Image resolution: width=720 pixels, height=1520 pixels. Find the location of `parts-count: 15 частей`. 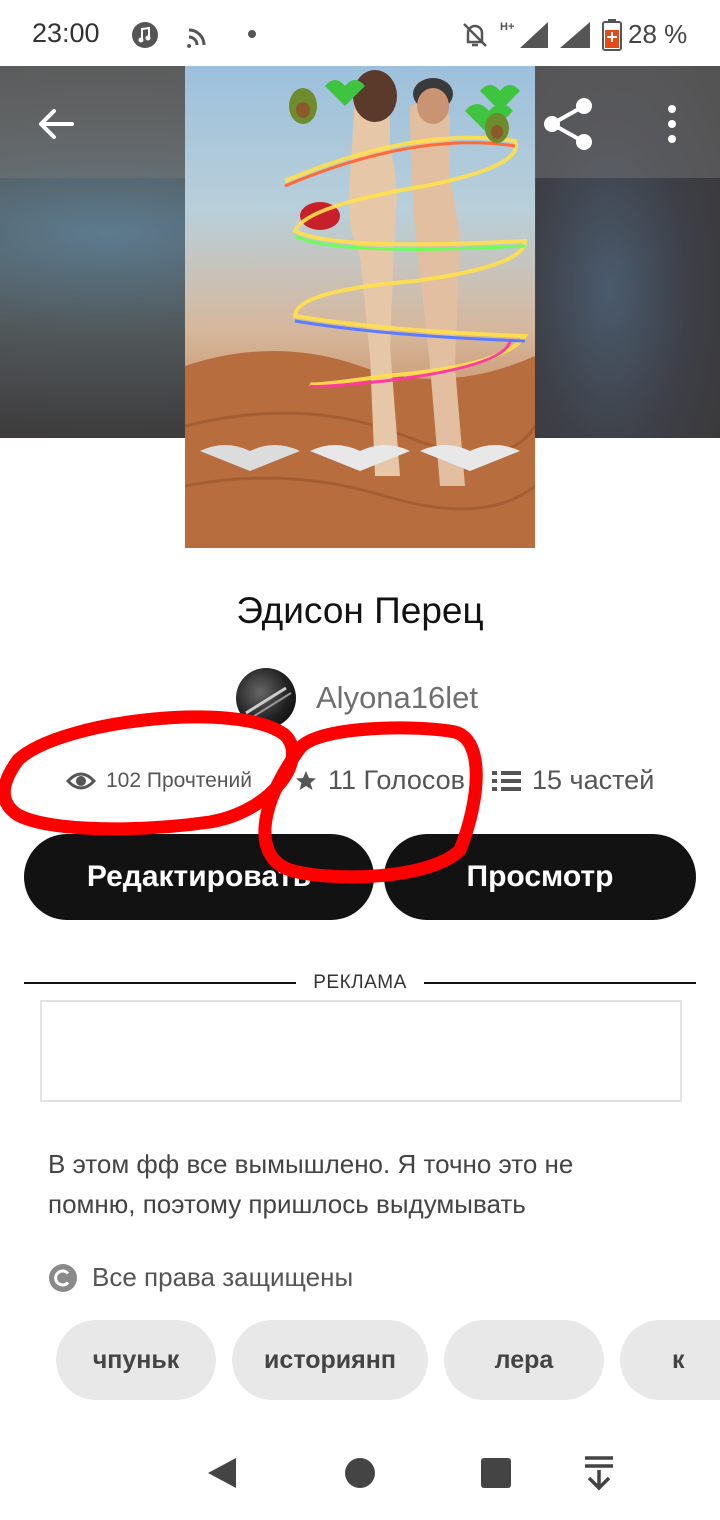

parts-count: 15 частей is located at coordinates (573, 780).